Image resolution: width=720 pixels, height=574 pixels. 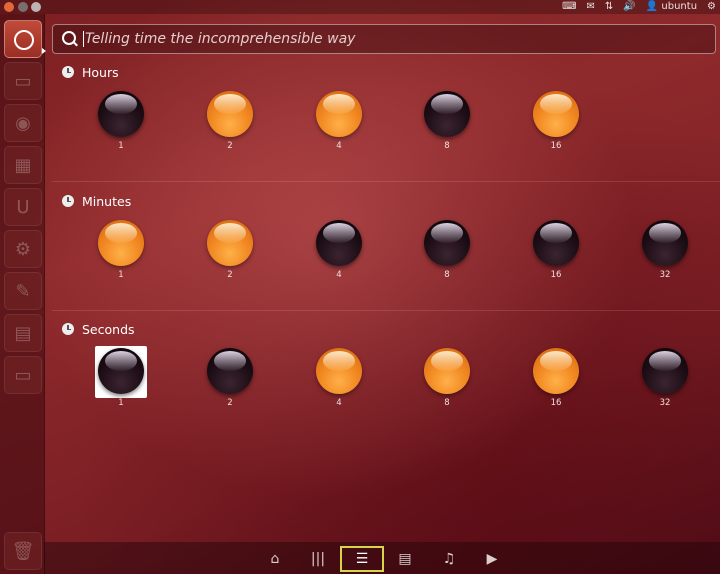 What do you see at coordinates (639, 7) in the screenshot?
I see `system-tray: ⌨ ✉ ⇅ 🔊 👤 ubuntu ⚙` at bounding box center [639, 7].